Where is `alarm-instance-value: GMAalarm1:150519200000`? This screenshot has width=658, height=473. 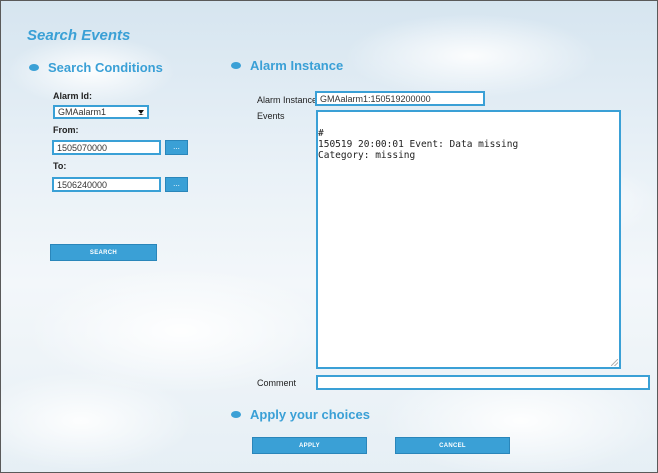 alarm-instance-value: GMAalarm1:150519200000 is located at coordinates (375, 98).